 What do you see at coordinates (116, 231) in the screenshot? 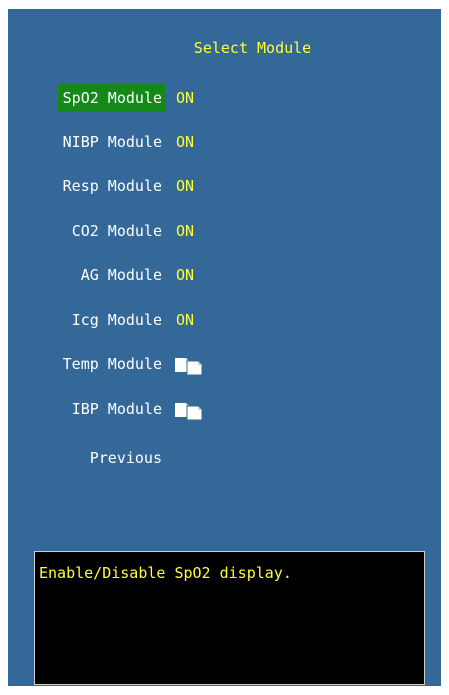
I see `module-item-label: CO2 Module` at bounding box center [116, 231].